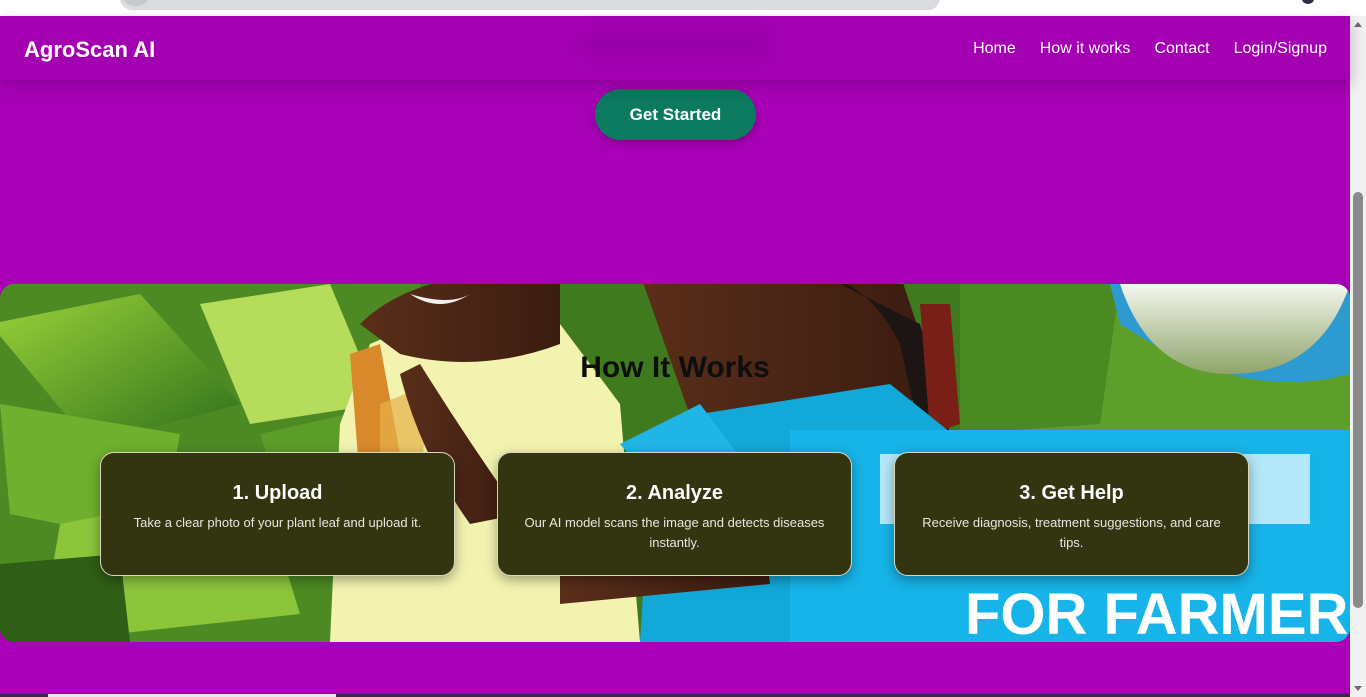 Image resolution: width=1366 pixels, height=697 pixels. I want to click on get-started-button: Get Started, so click(675, 114).